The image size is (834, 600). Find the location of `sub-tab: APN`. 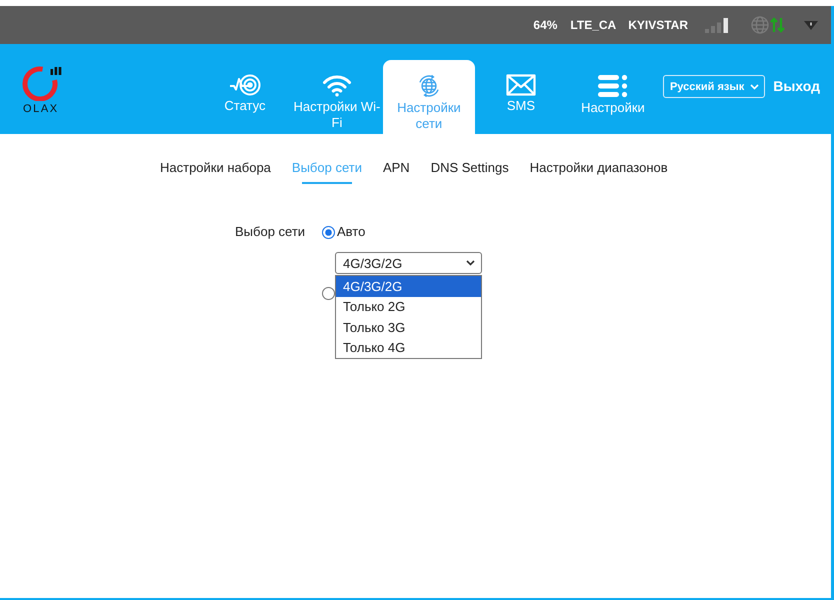

sub-tab: APN is located at coordinates (396, 172).